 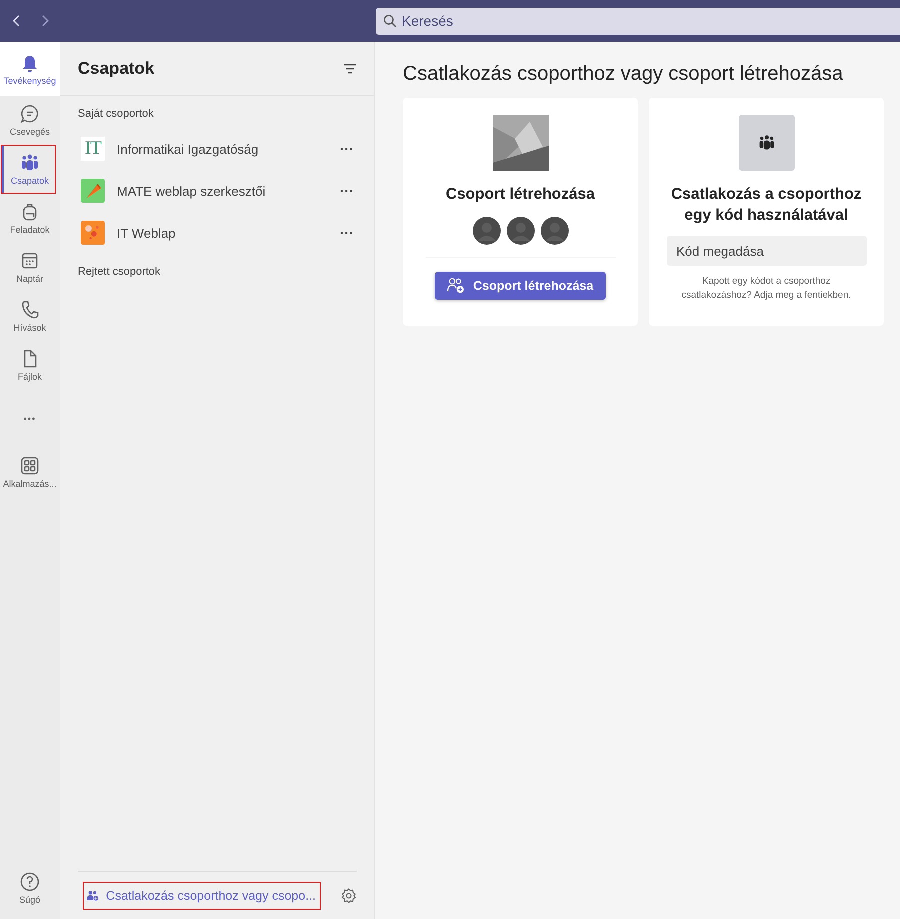 What do you see at coordinates (30, 218) in the screenshot?
I see `app-bar-item: Feladatok` at bounding box center [30, 218].